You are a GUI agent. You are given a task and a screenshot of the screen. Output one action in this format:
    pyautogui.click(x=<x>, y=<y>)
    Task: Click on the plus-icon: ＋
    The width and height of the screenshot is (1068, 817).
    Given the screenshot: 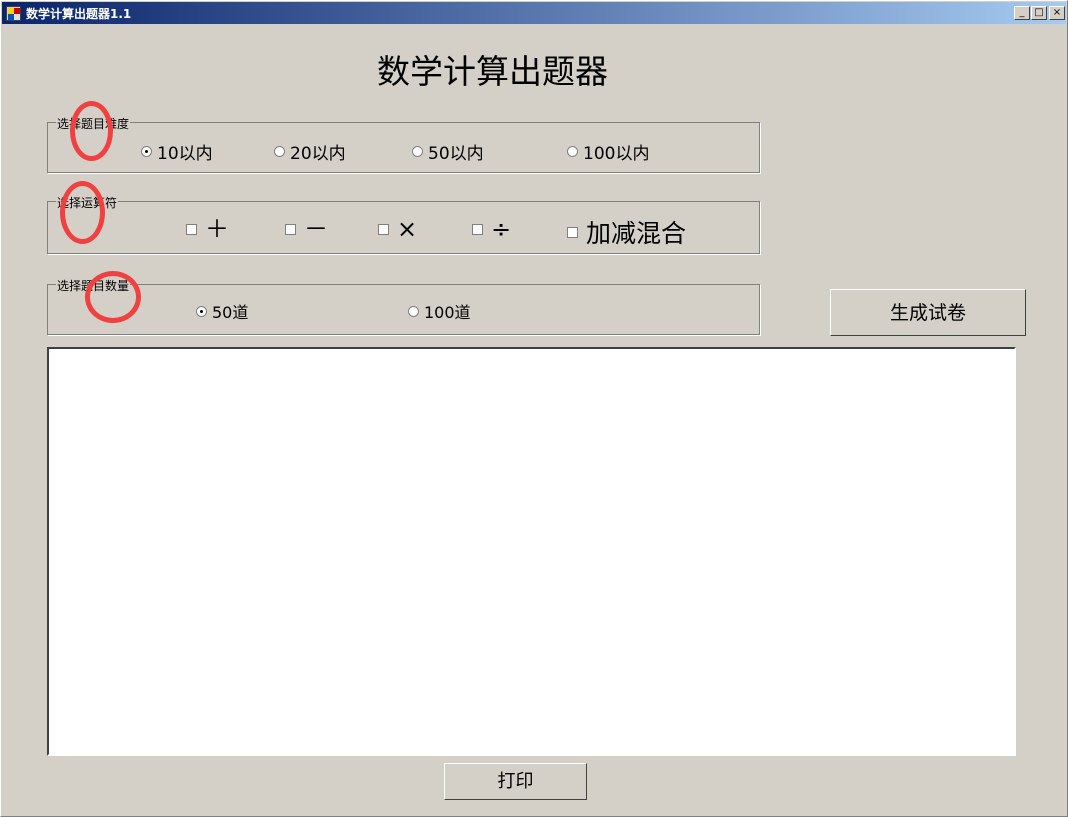 What is the action you would take?
    pyautogui.click(x=217, y=229)
    